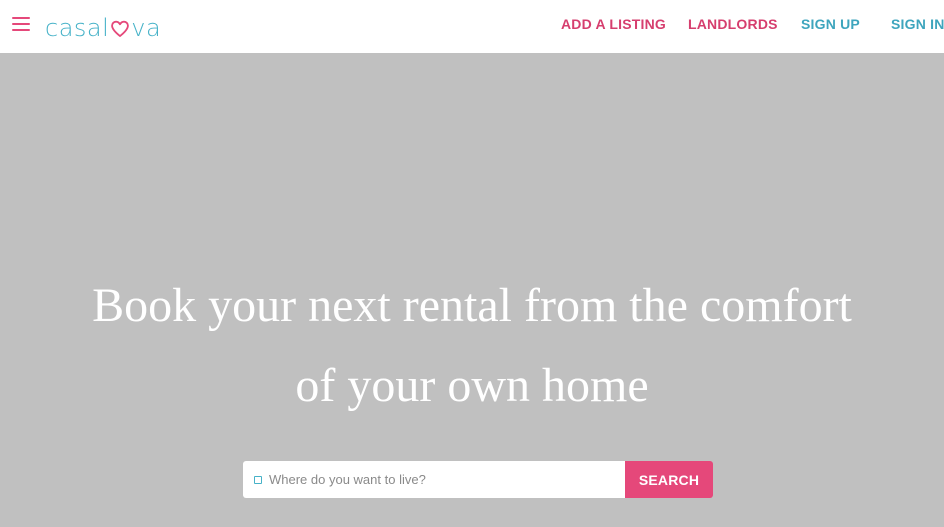 Image resolution: width=944 pixels, height=527 pixels. I want to click on logo-text-start: casal, so click(77, 28).